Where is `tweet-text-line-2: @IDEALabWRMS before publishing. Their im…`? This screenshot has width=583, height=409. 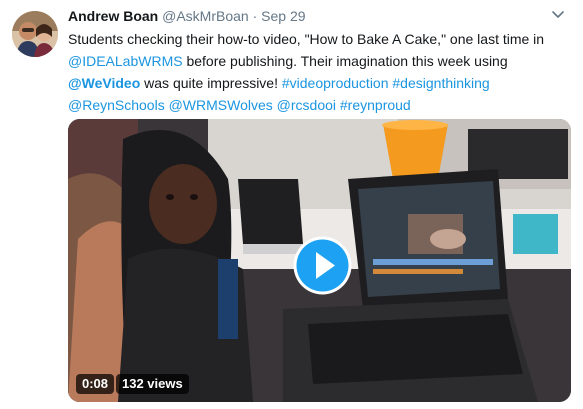 tweet-text-line-2: @IDEALabWRMS before publishing. Their im… is located at coordinates (318, 61).